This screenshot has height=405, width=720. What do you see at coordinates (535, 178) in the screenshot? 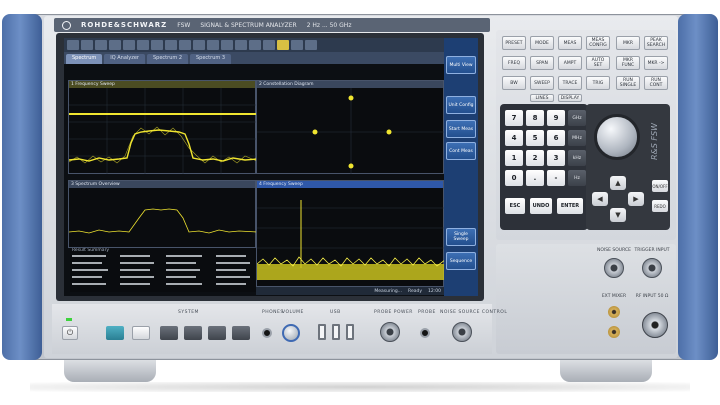
I see `key-decimal: .` at bounding box center [535, 178].